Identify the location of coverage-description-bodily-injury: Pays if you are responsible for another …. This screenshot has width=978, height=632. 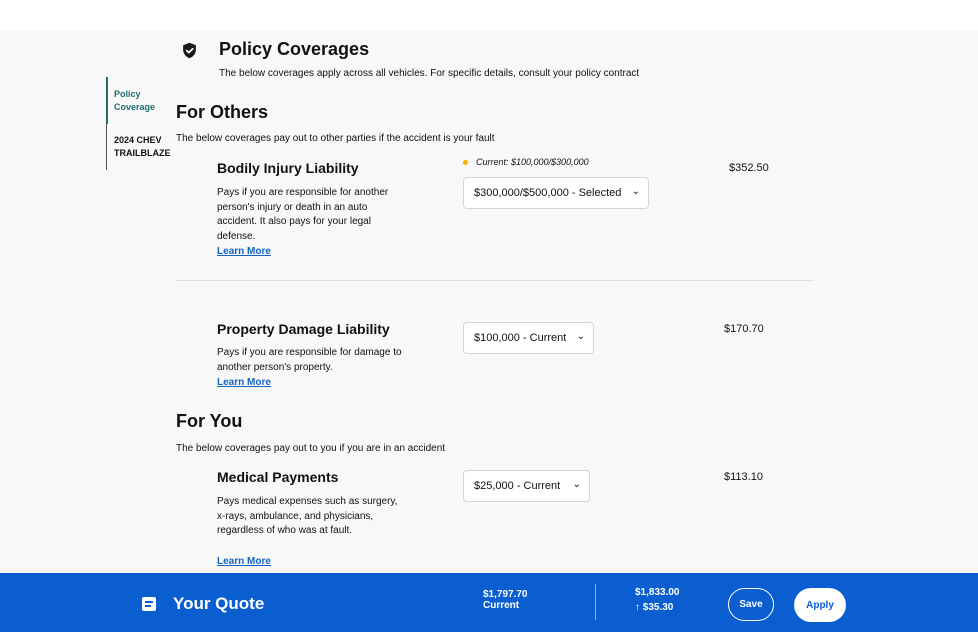
(303, 214).